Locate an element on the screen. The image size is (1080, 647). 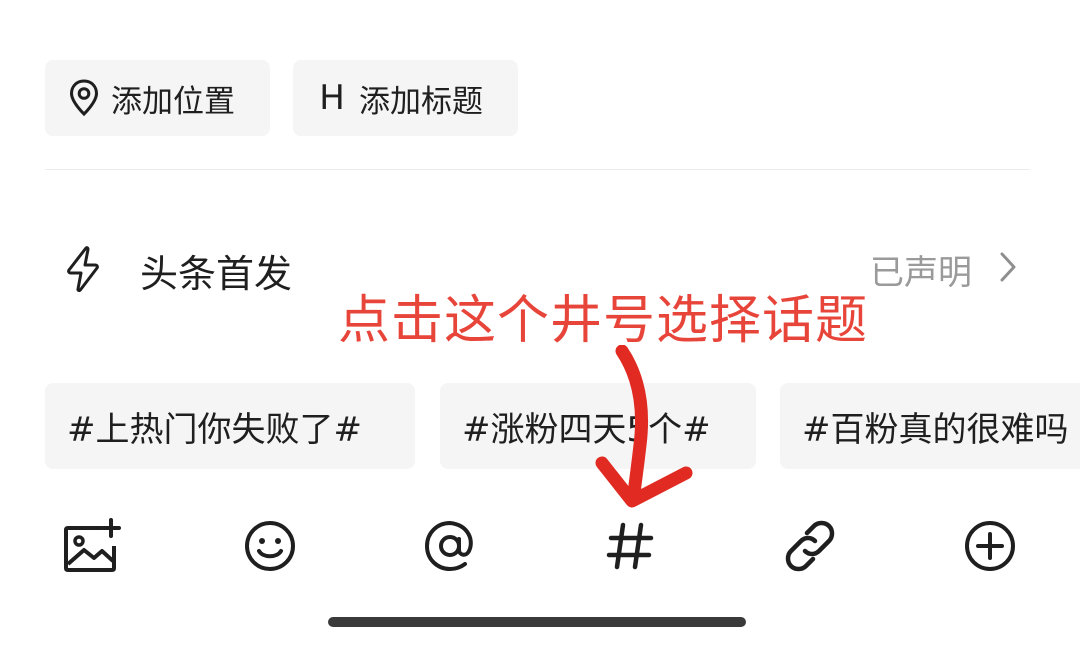
add-location-button: 添加位置 is located at coordinates (157, 98).